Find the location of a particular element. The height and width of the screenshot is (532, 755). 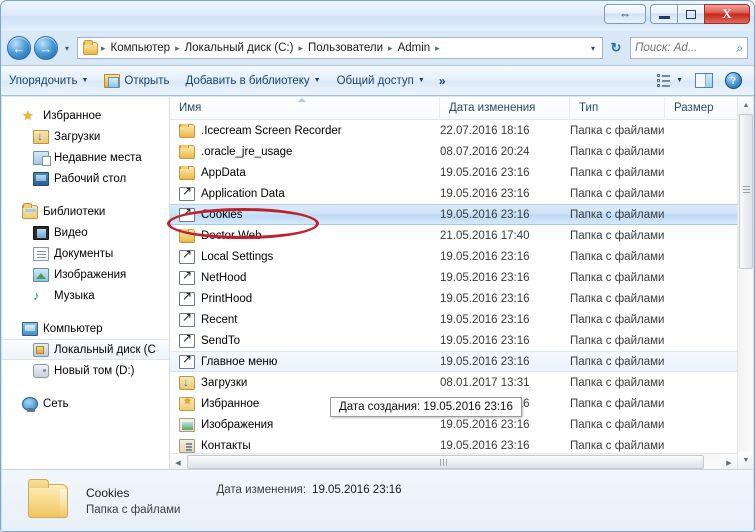

sidebar-item-local-disk-c: Локальный диск (C is located at coordinates (85, 349).